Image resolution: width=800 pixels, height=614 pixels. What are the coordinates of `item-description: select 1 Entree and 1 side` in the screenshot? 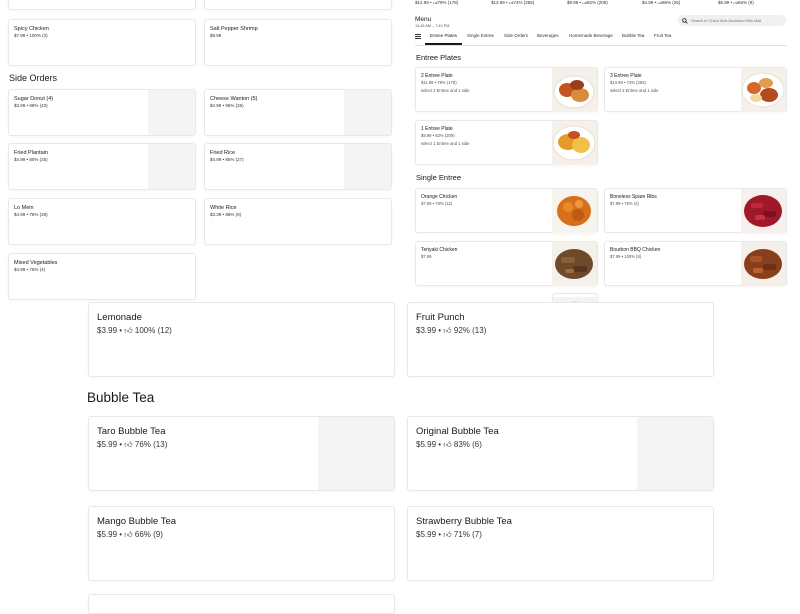 It's located at (445, 143).